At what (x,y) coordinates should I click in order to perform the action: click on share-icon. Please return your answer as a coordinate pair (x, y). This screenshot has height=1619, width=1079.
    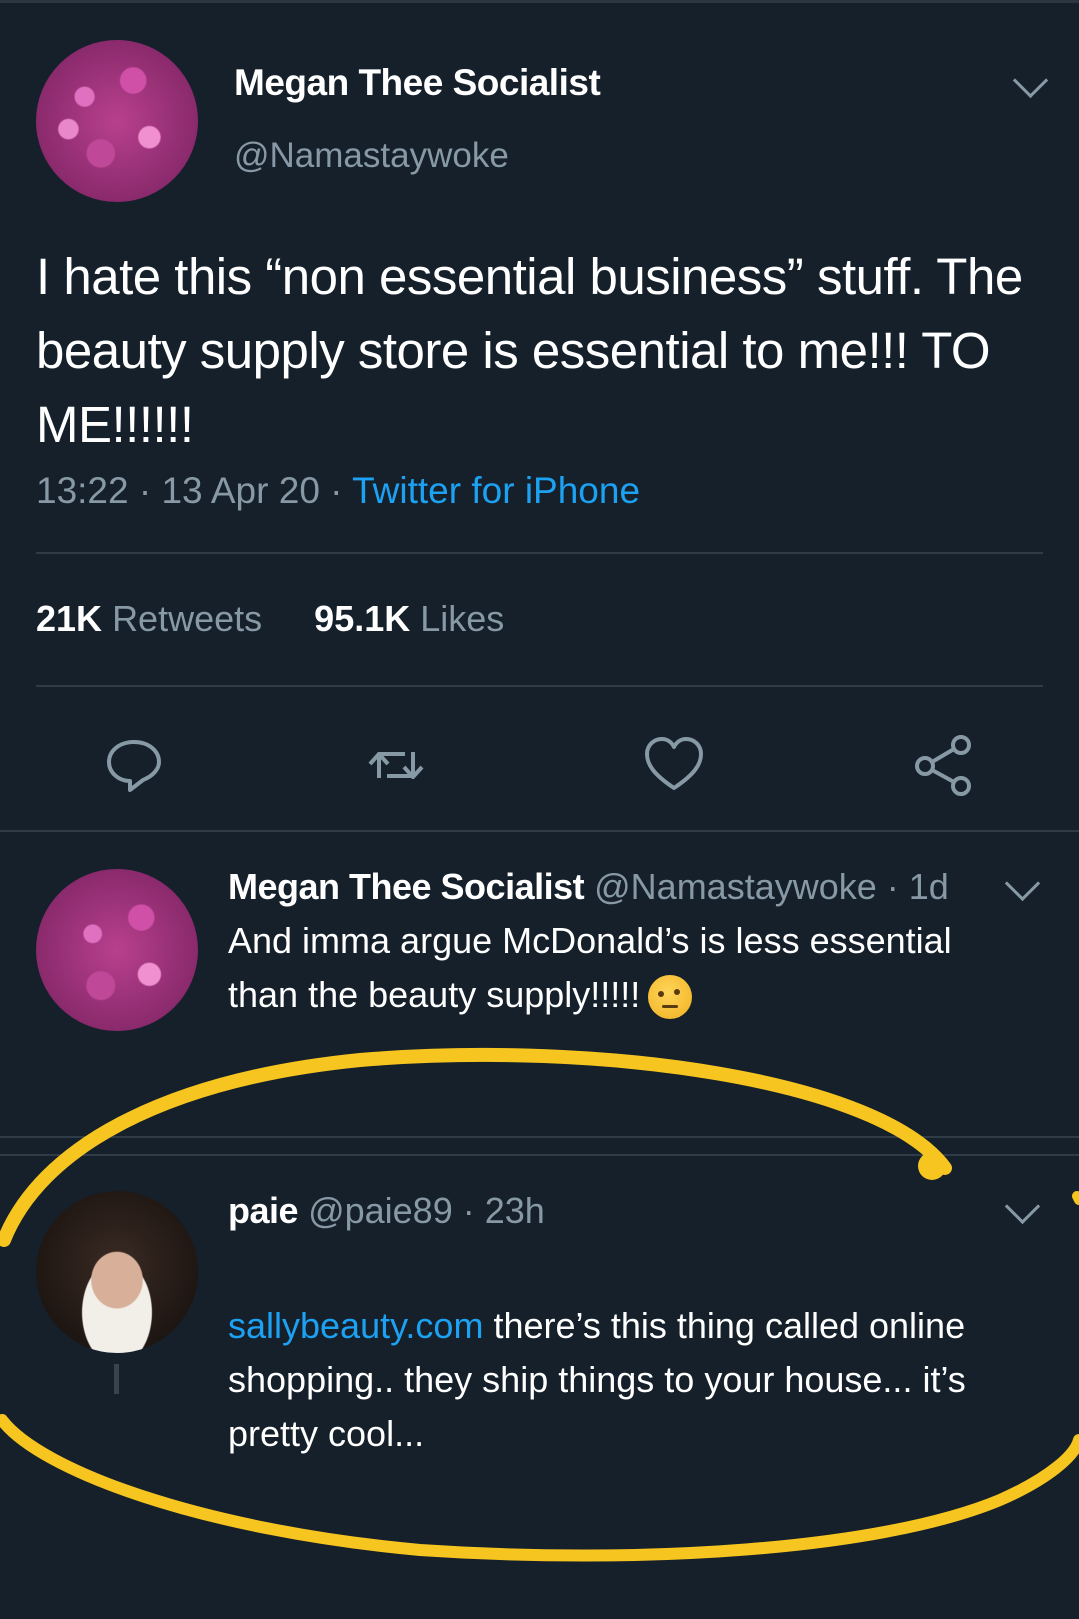
    Looking at the image, I should click on (944, 765).